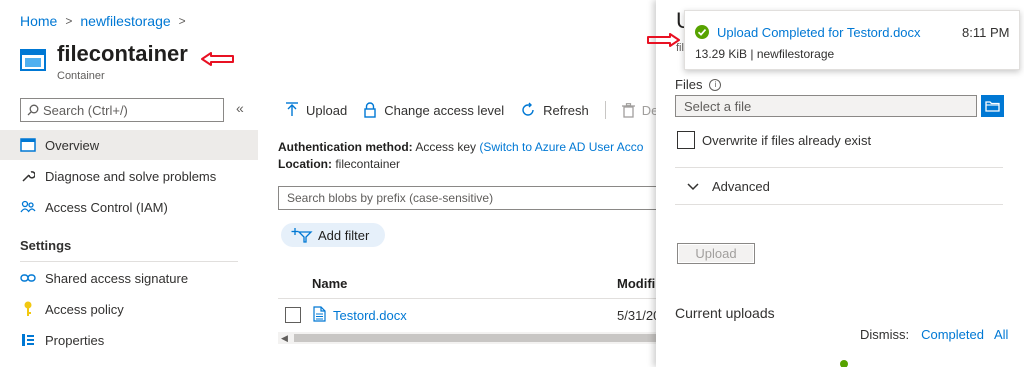 The image size is (1024, 367). I want to click on sidebar-item-diagnose: Diagnose and solve problems, so click(129, 176).